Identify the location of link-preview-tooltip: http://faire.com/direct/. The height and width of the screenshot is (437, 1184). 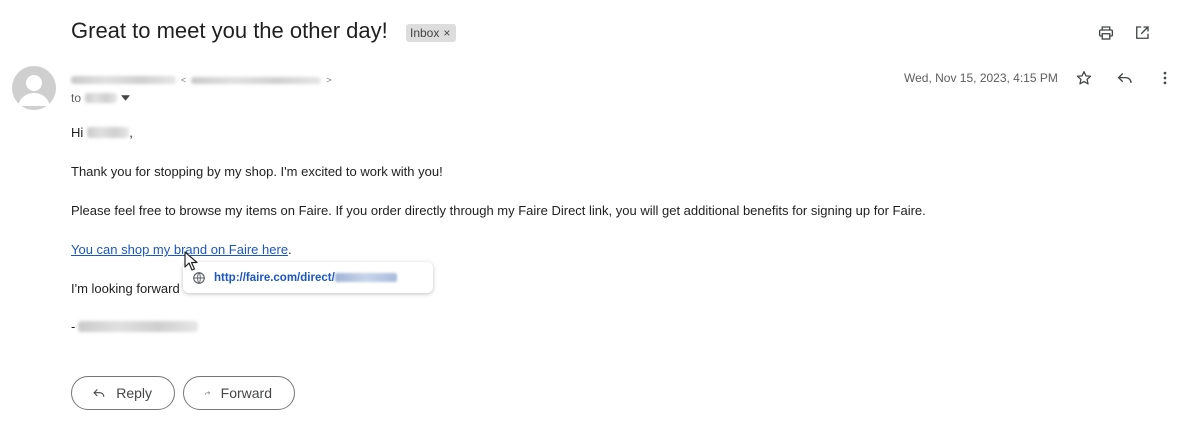
(308, 277).